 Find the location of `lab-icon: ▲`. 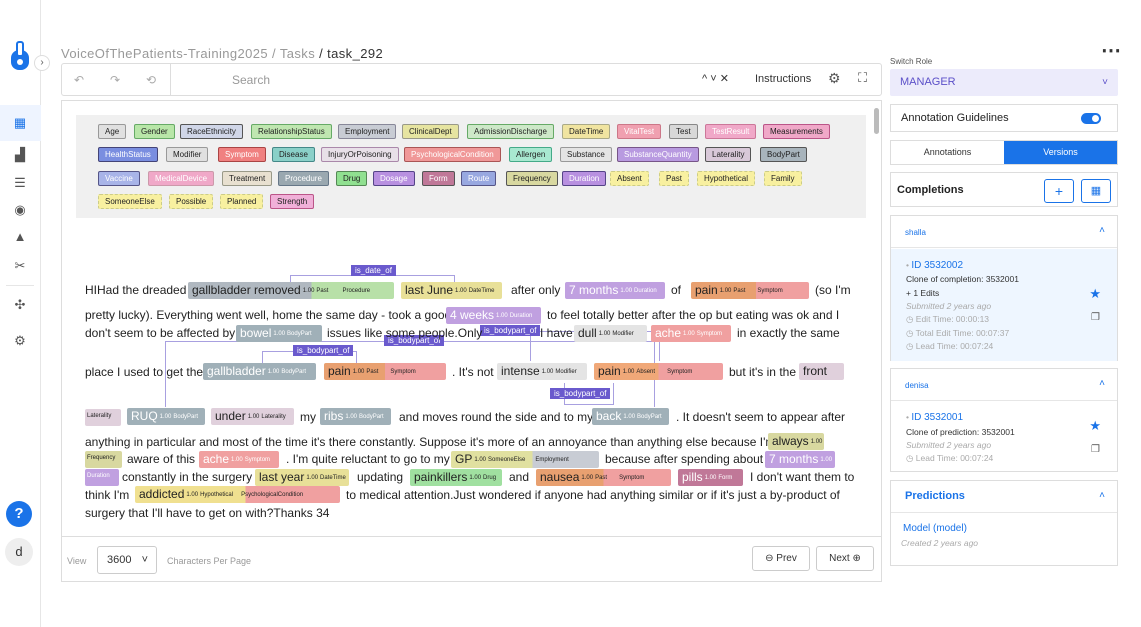

lab-icon: ▲ is located at coordinates (20, 237).